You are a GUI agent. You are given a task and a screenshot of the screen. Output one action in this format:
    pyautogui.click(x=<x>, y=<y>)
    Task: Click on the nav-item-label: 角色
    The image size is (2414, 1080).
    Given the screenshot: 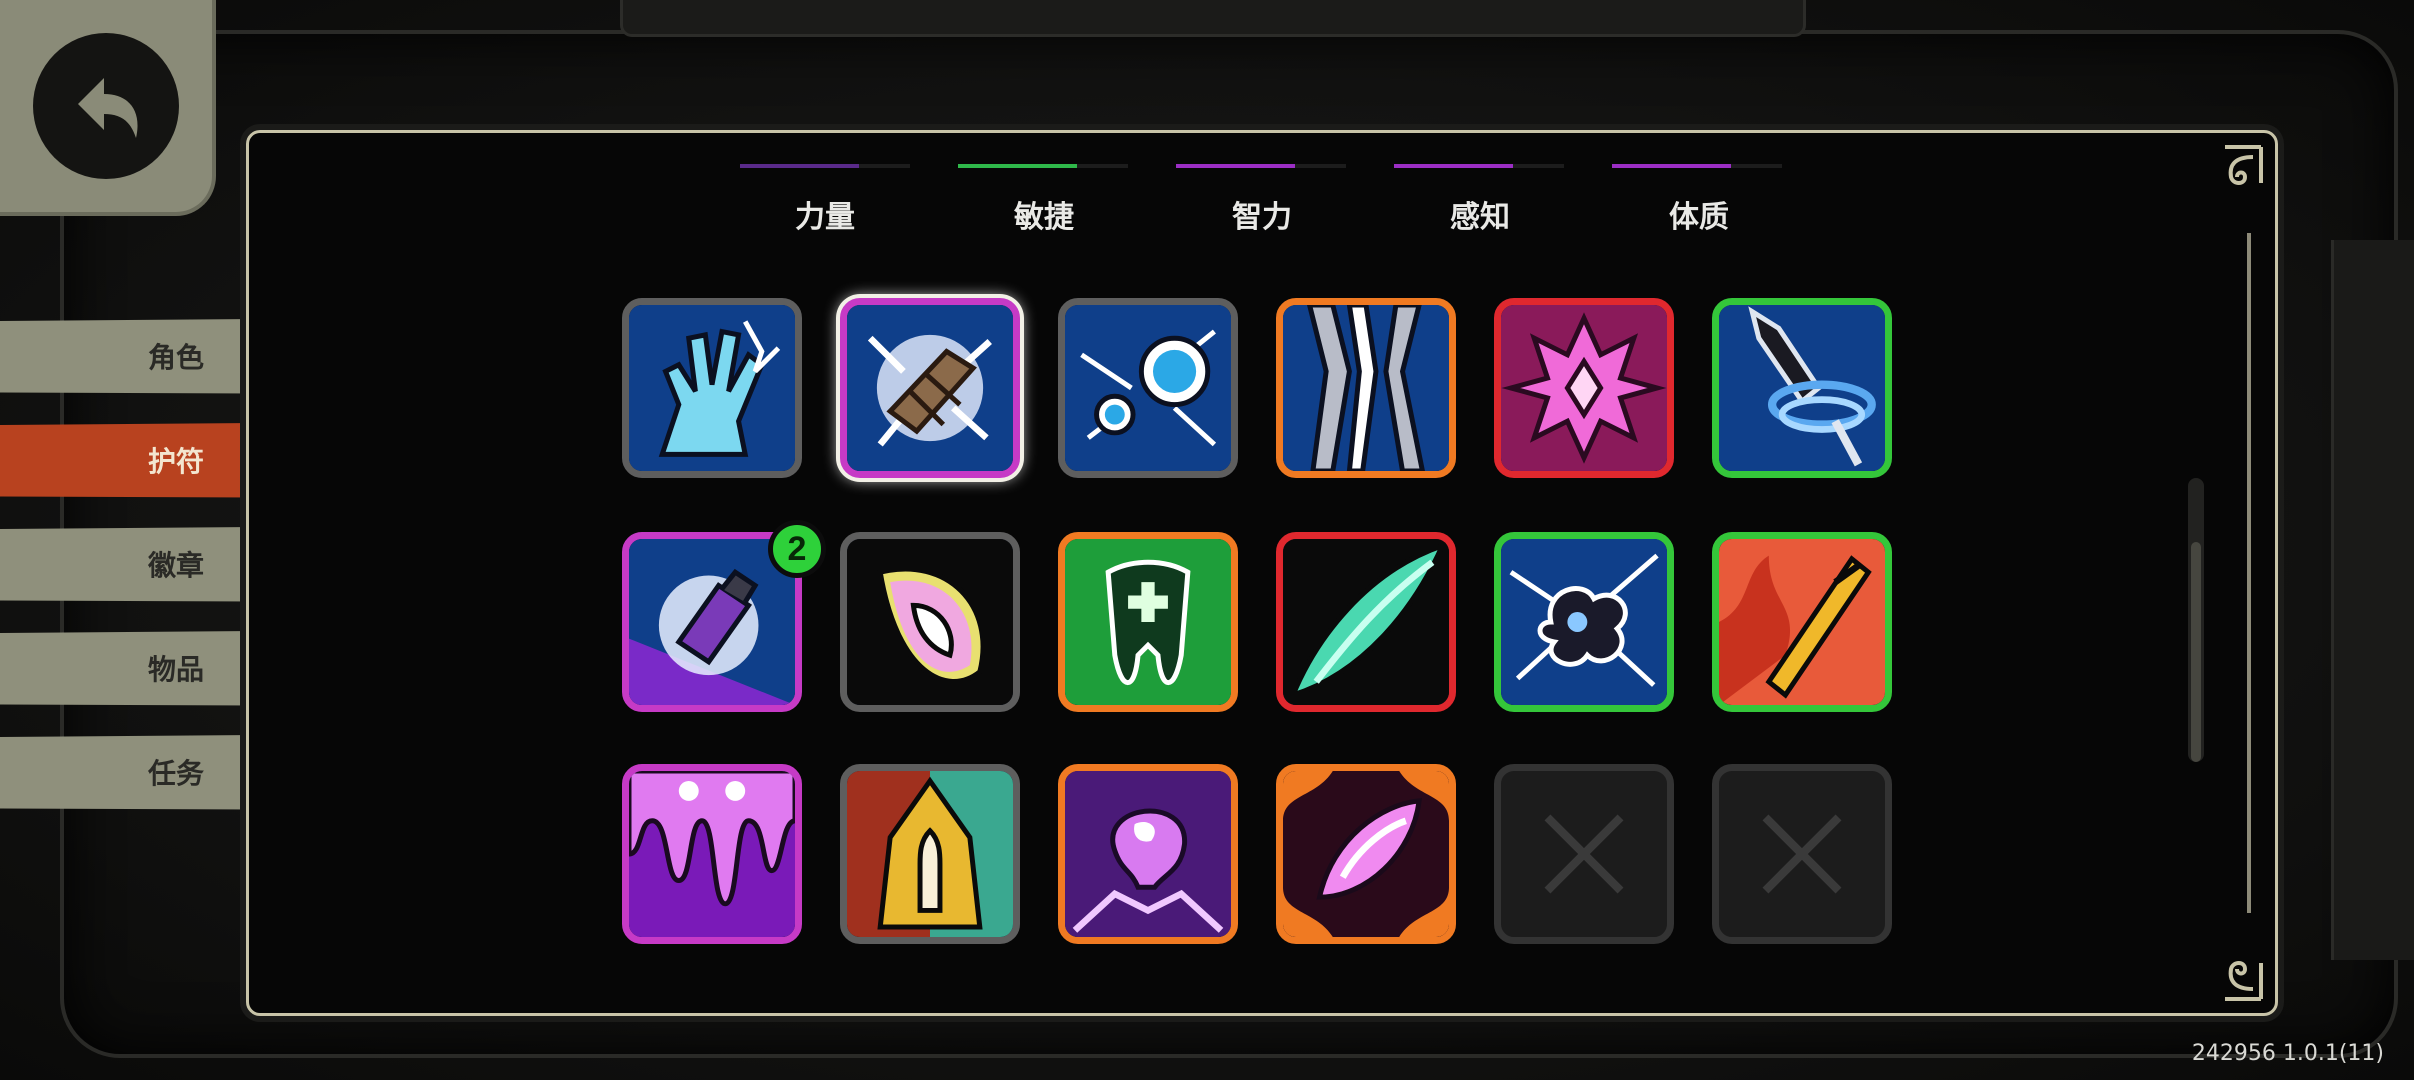 What is the action you would take?
    pyautogui.click(x=175, y=357)
    